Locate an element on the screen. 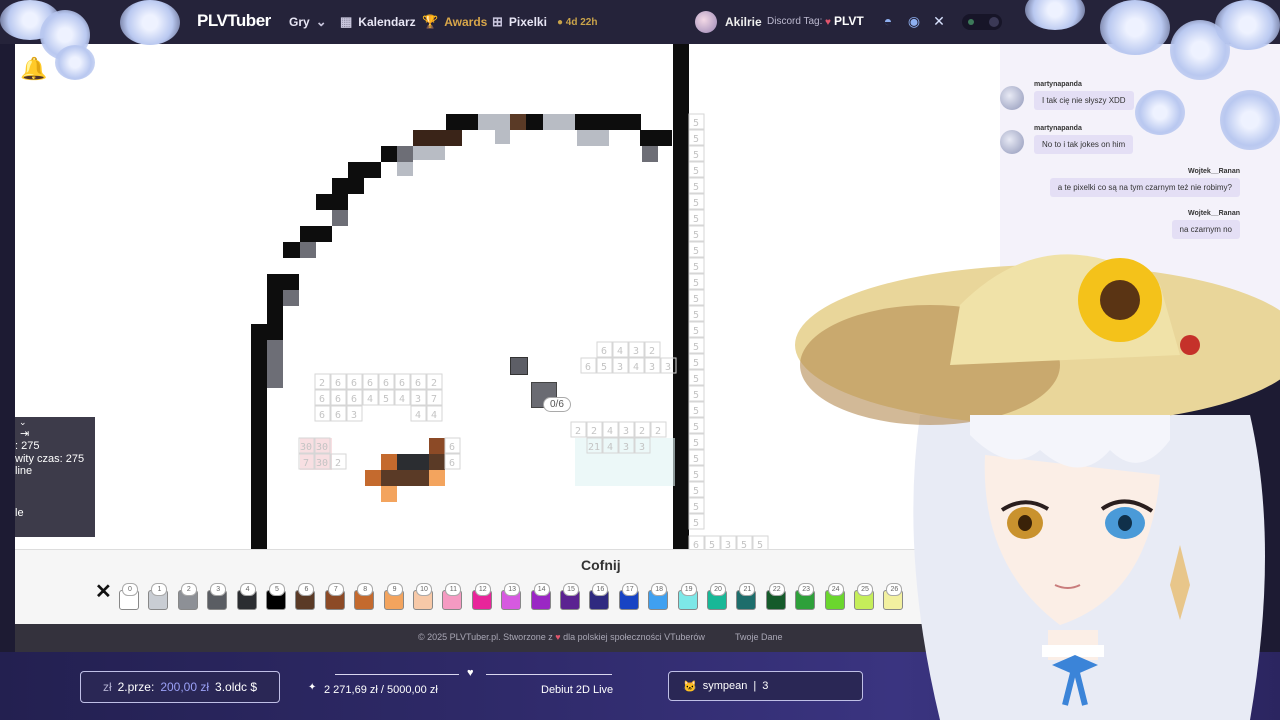  color-swatch-number: 2 is located at coordinates (188, 589).